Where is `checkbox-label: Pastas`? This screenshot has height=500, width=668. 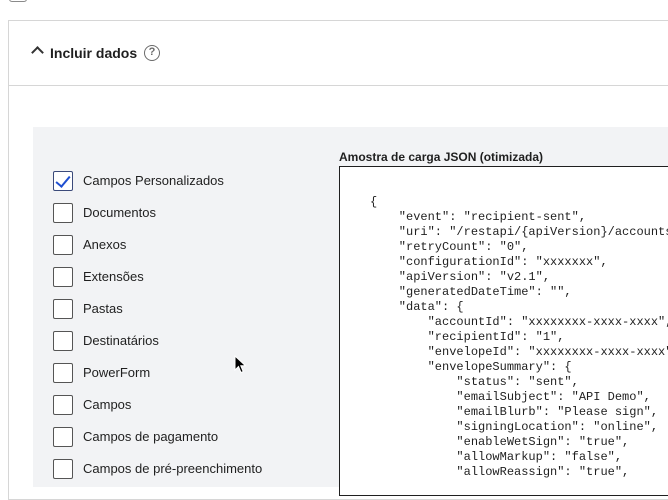
checkbox-label: Pastas is located at coordinates (103, 308).